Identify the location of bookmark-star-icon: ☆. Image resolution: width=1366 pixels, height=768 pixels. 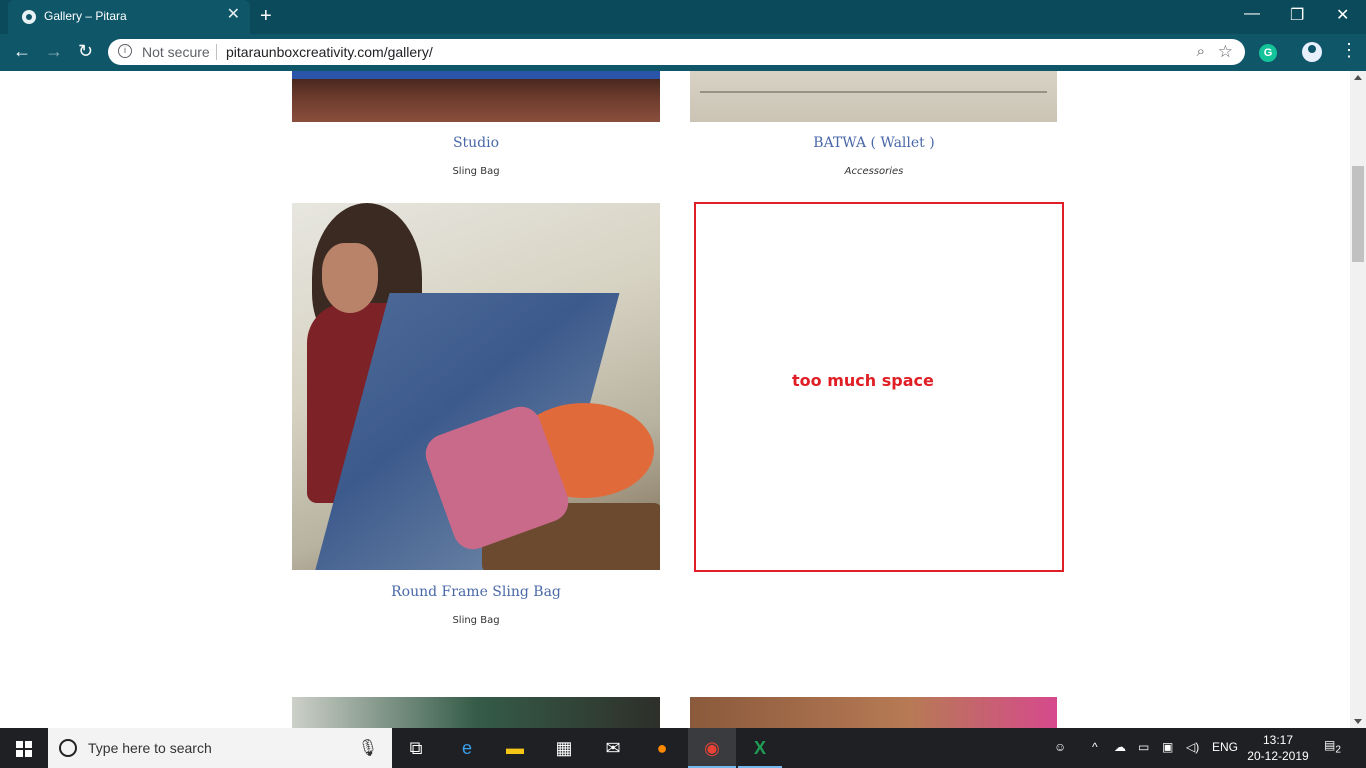
(1225, 52).